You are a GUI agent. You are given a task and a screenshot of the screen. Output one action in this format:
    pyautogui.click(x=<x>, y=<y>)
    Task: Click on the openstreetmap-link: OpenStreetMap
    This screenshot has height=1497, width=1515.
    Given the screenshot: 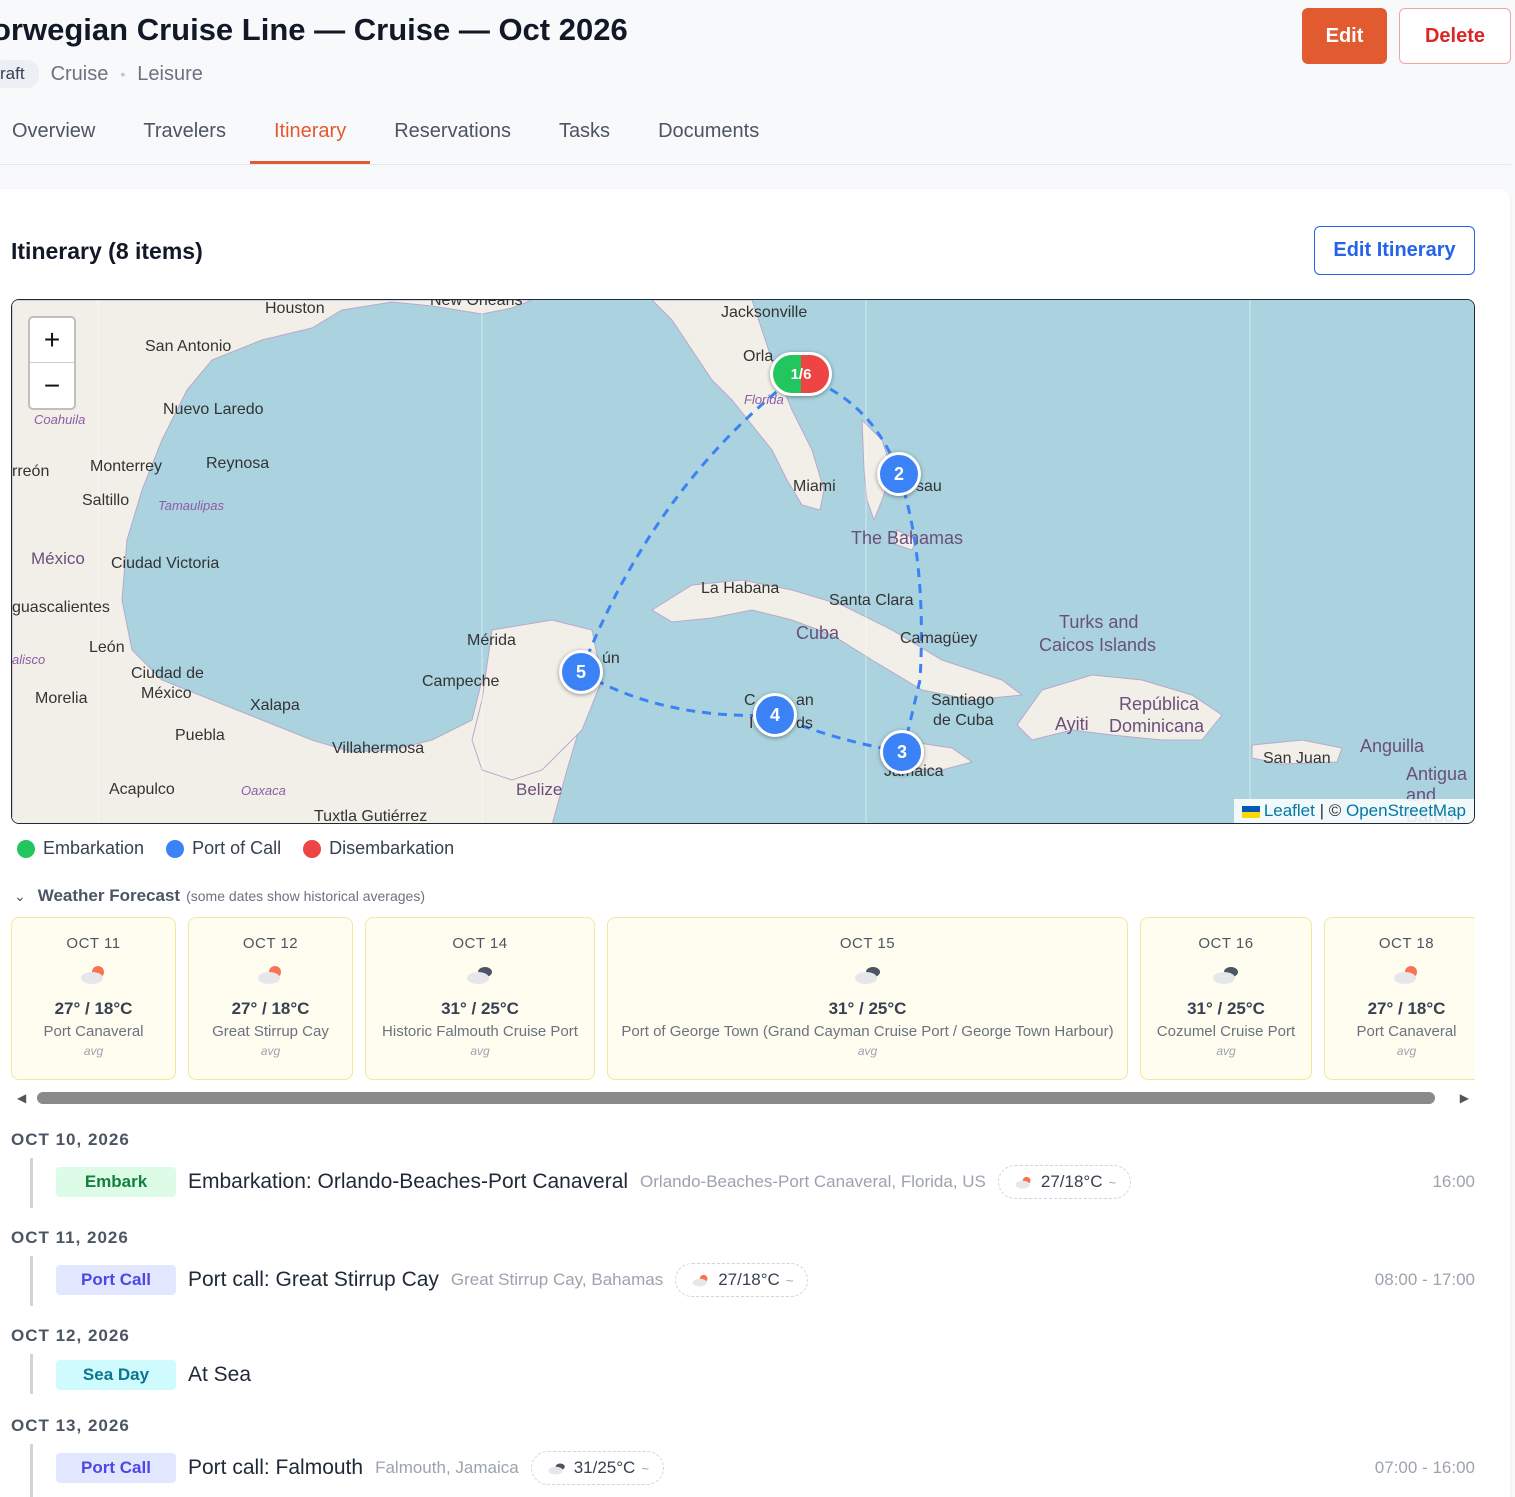 What is the action you would take?
    pyautogui.click(x=1406, y=810)
    